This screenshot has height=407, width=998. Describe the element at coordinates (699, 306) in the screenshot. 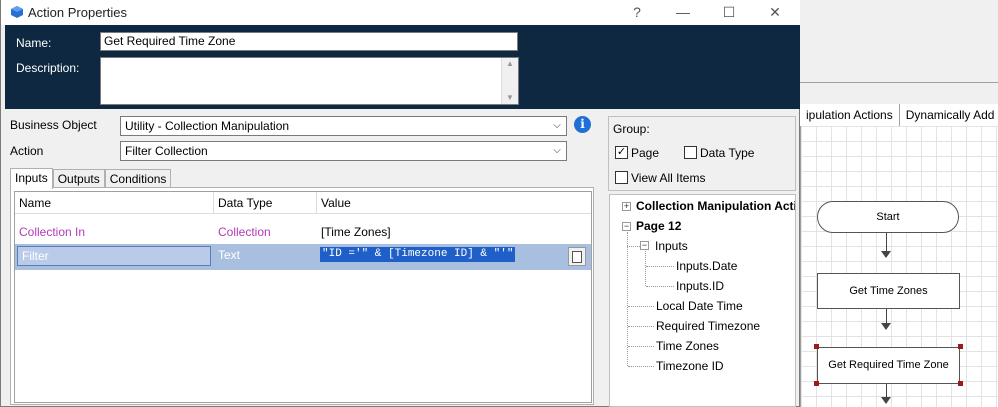

I see `tree-node-local-date-time: Local Date Time` at that location.